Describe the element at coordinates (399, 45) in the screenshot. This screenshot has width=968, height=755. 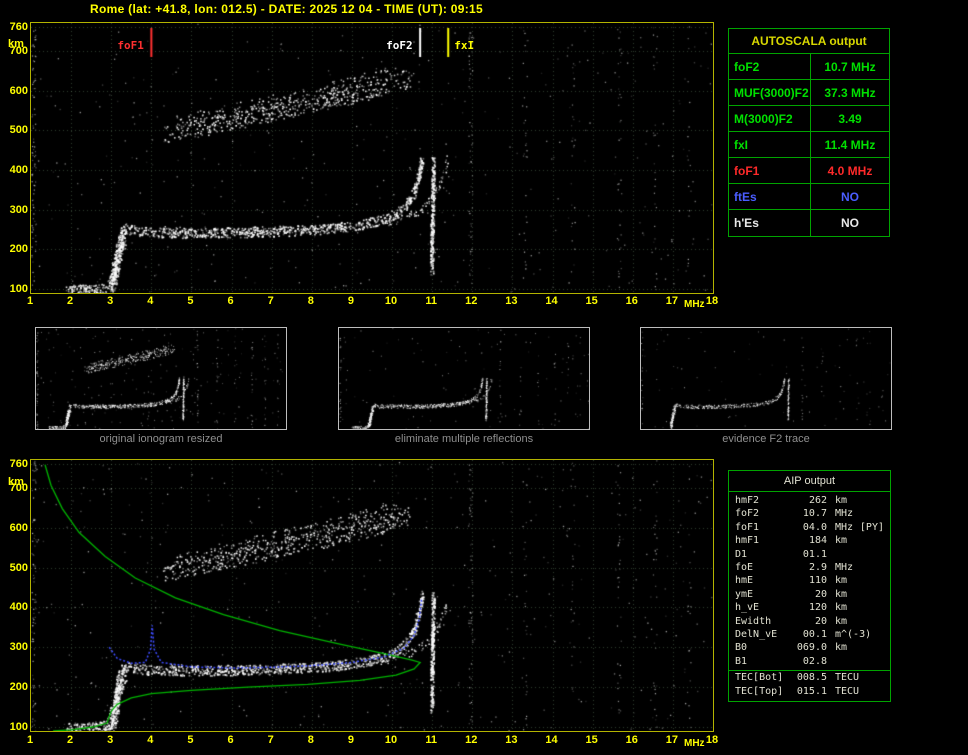
I see `marker-label-foF2: foF2` at that location.